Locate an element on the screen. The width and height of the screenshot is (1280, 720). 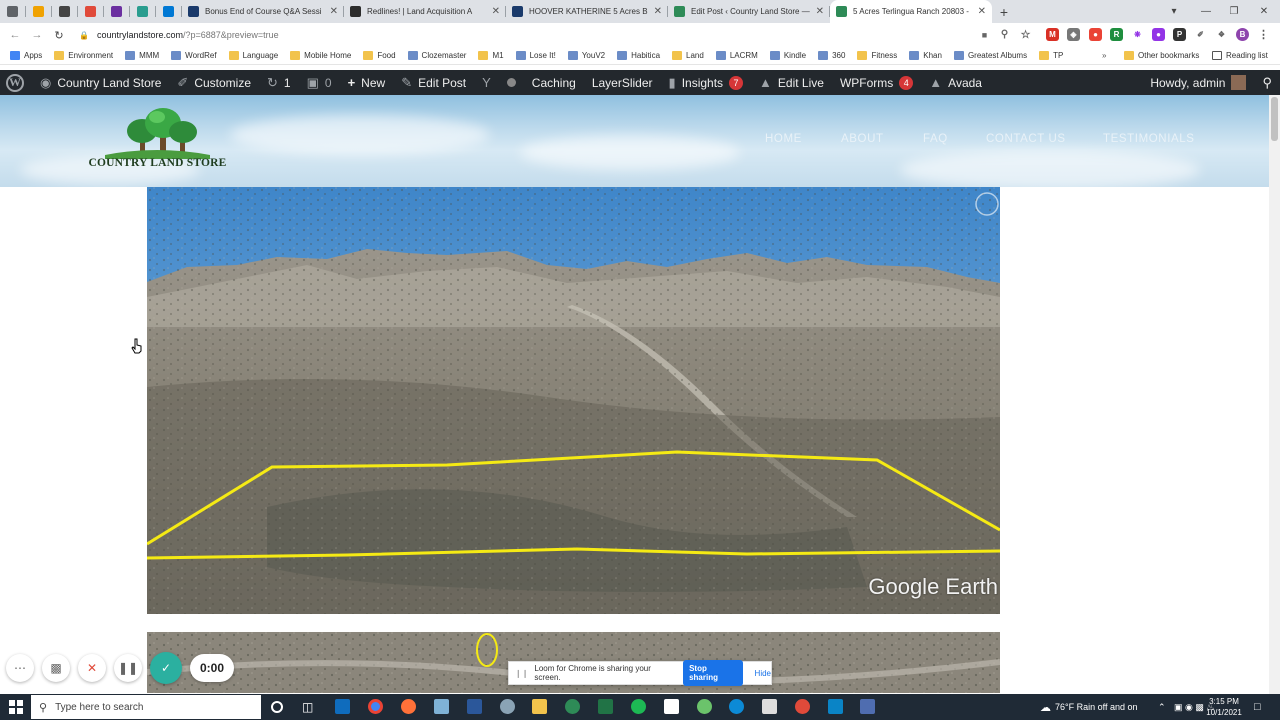
bookmark-item: Lose It! is located at coordinates (535, 55).